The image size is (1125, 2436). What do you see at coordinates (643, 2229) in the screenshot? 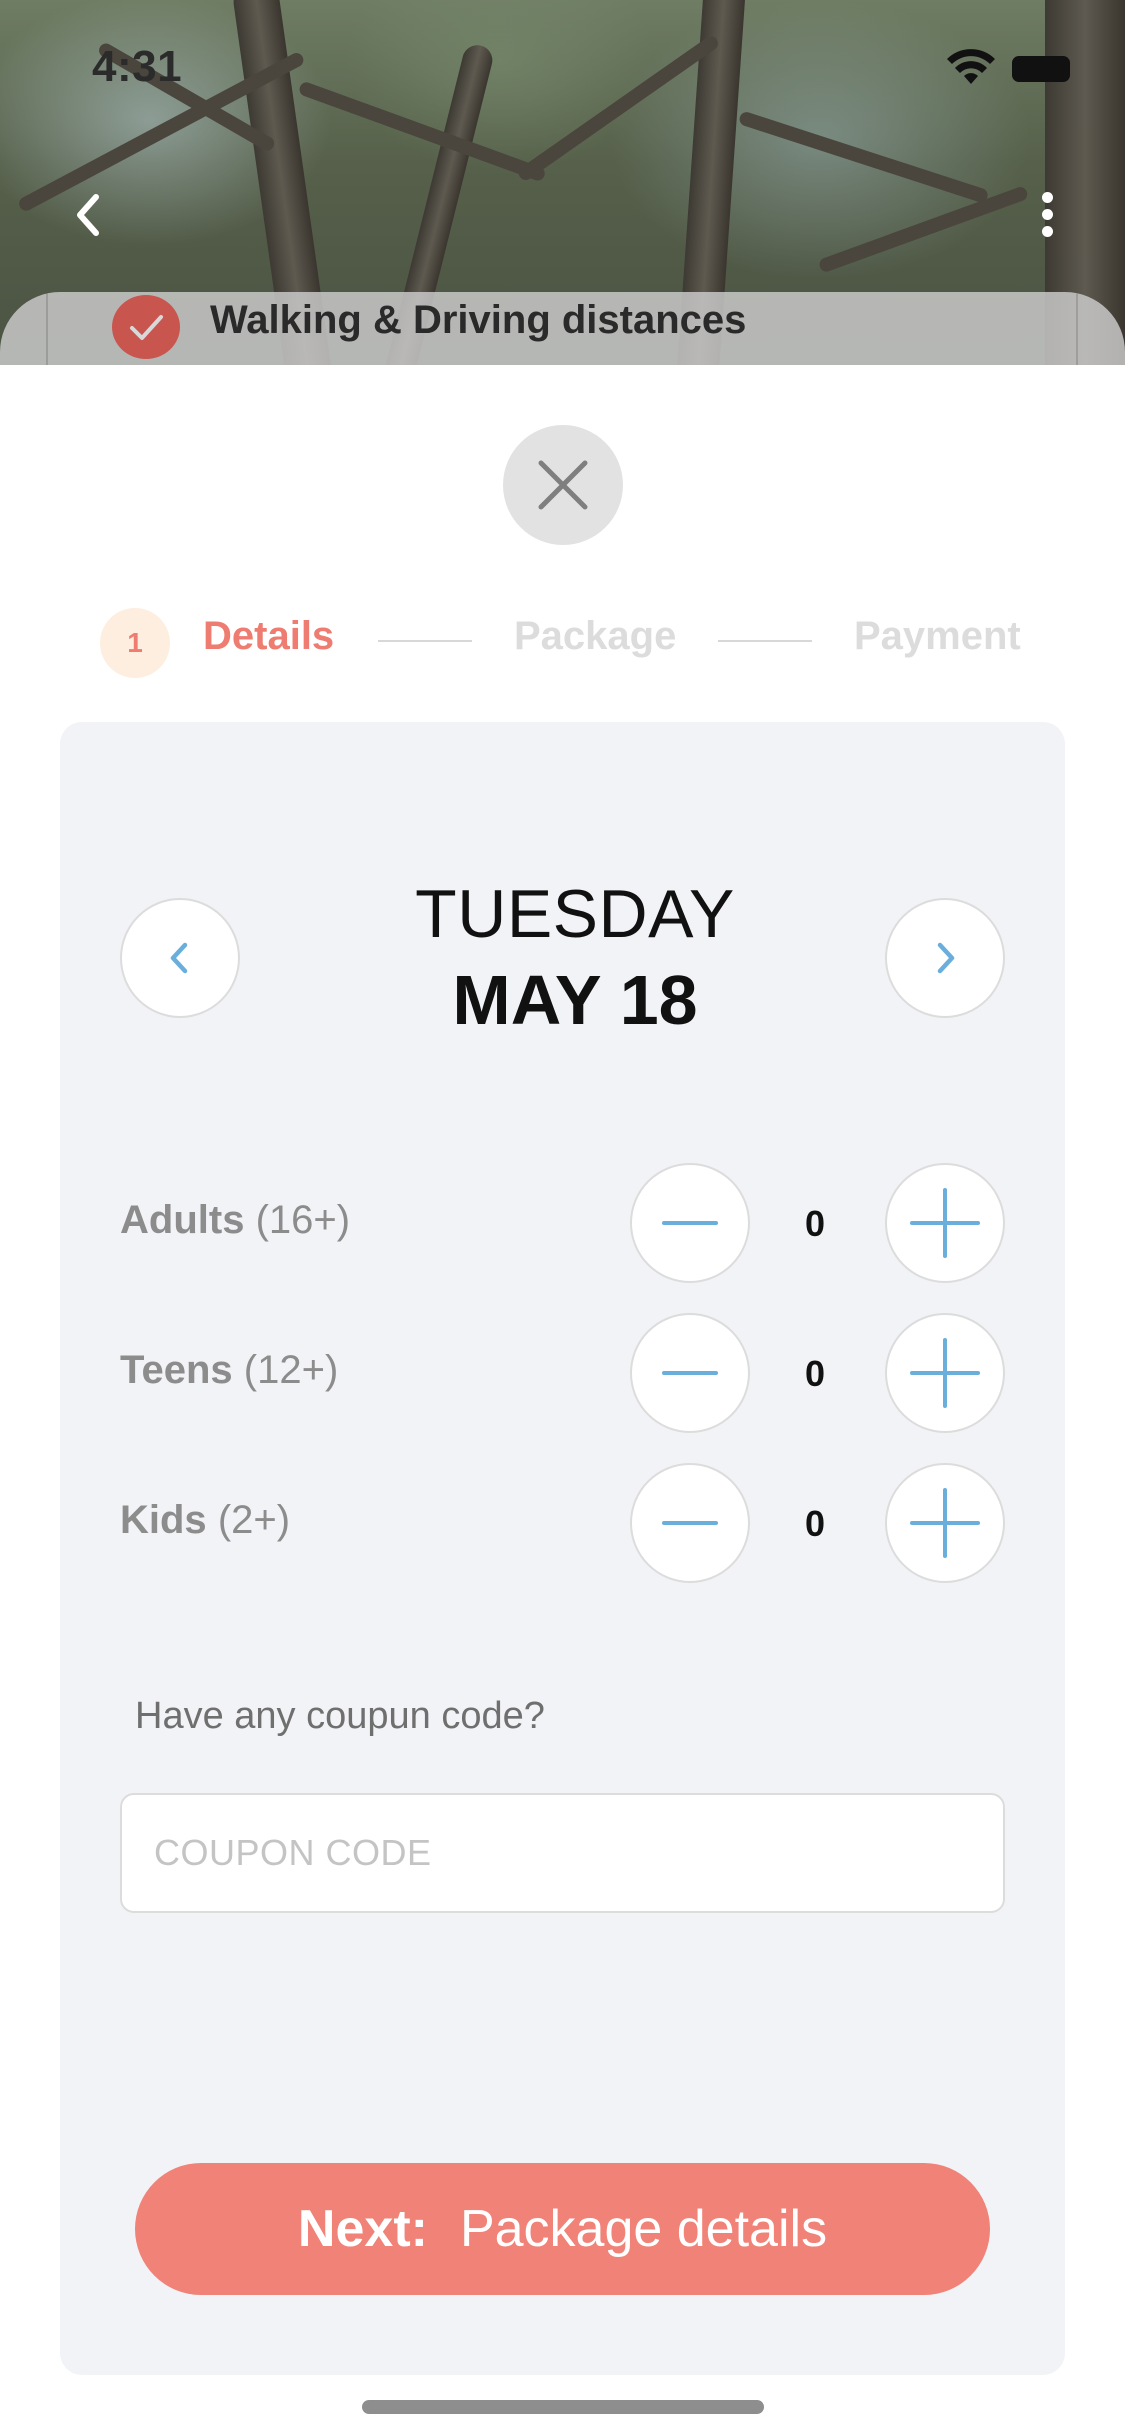
I see `next-button-label: Package details` at bounding box center [643, 2229].